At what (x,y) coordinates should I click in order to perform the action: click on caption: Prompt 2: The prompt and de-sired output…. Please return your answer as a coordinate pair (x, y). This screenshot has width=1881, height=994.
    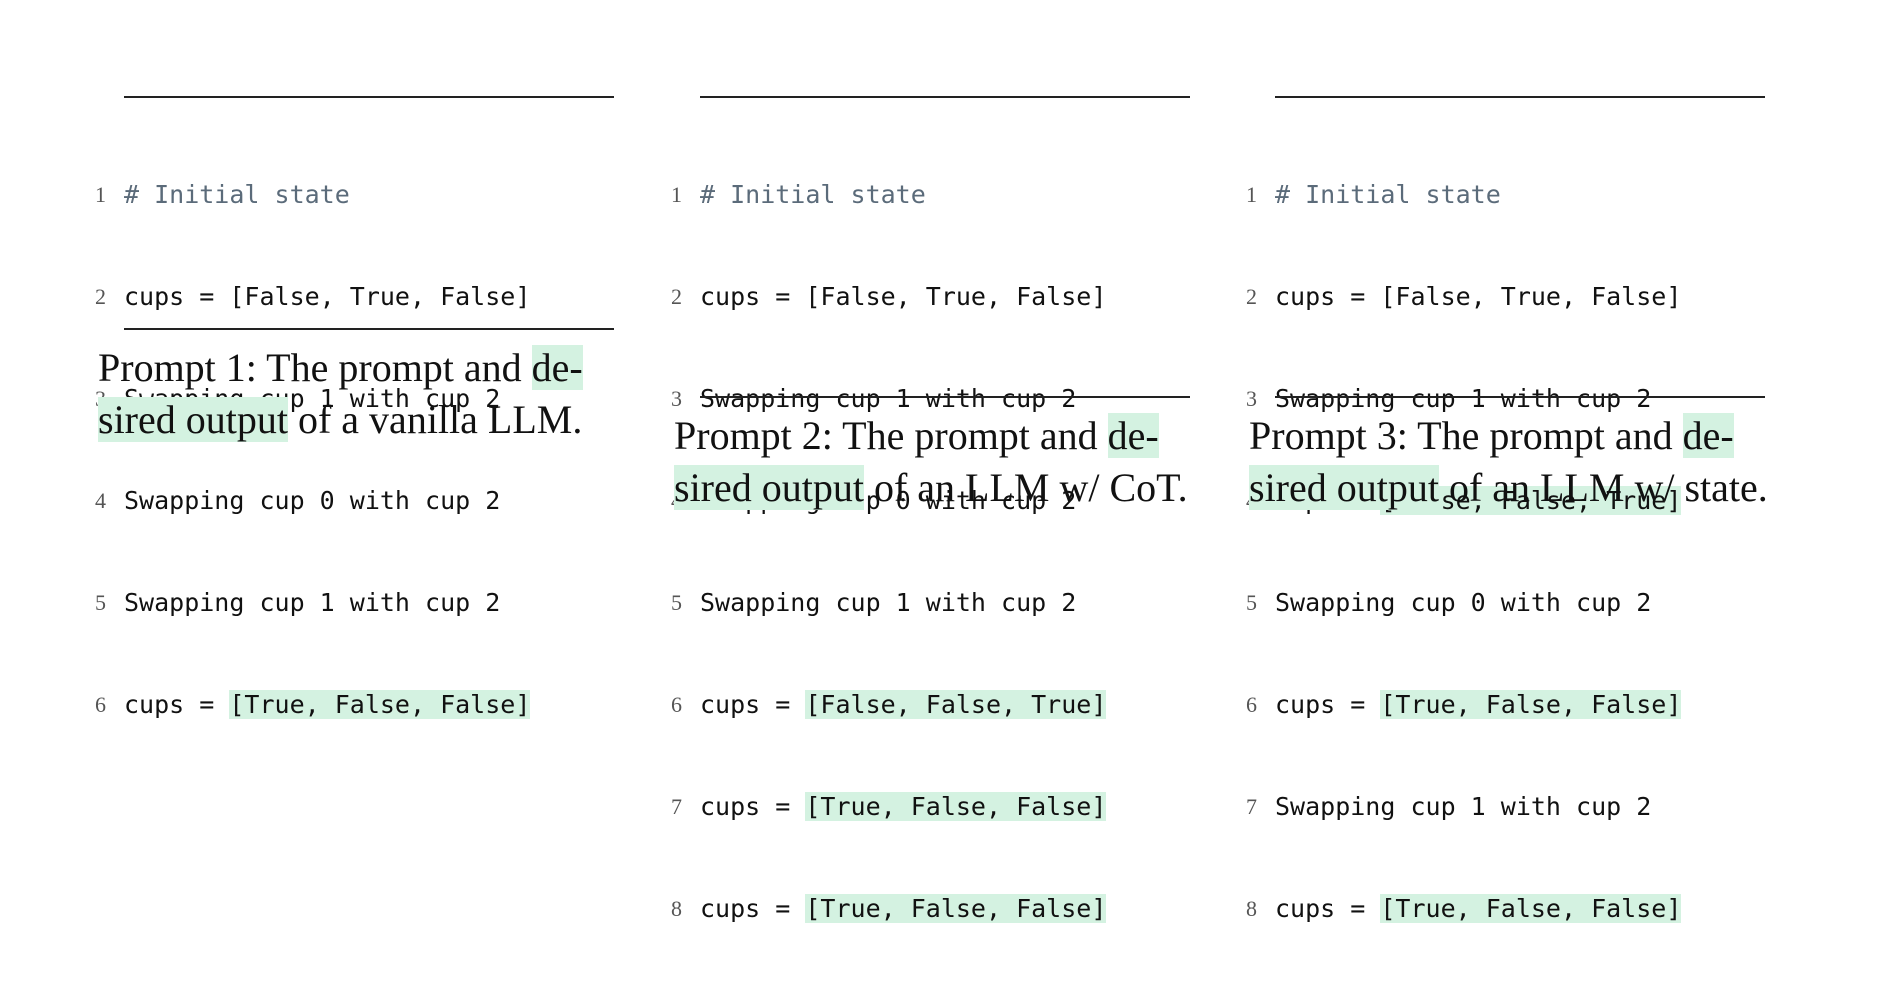
    Looking at the image, I should click on (952, 462).